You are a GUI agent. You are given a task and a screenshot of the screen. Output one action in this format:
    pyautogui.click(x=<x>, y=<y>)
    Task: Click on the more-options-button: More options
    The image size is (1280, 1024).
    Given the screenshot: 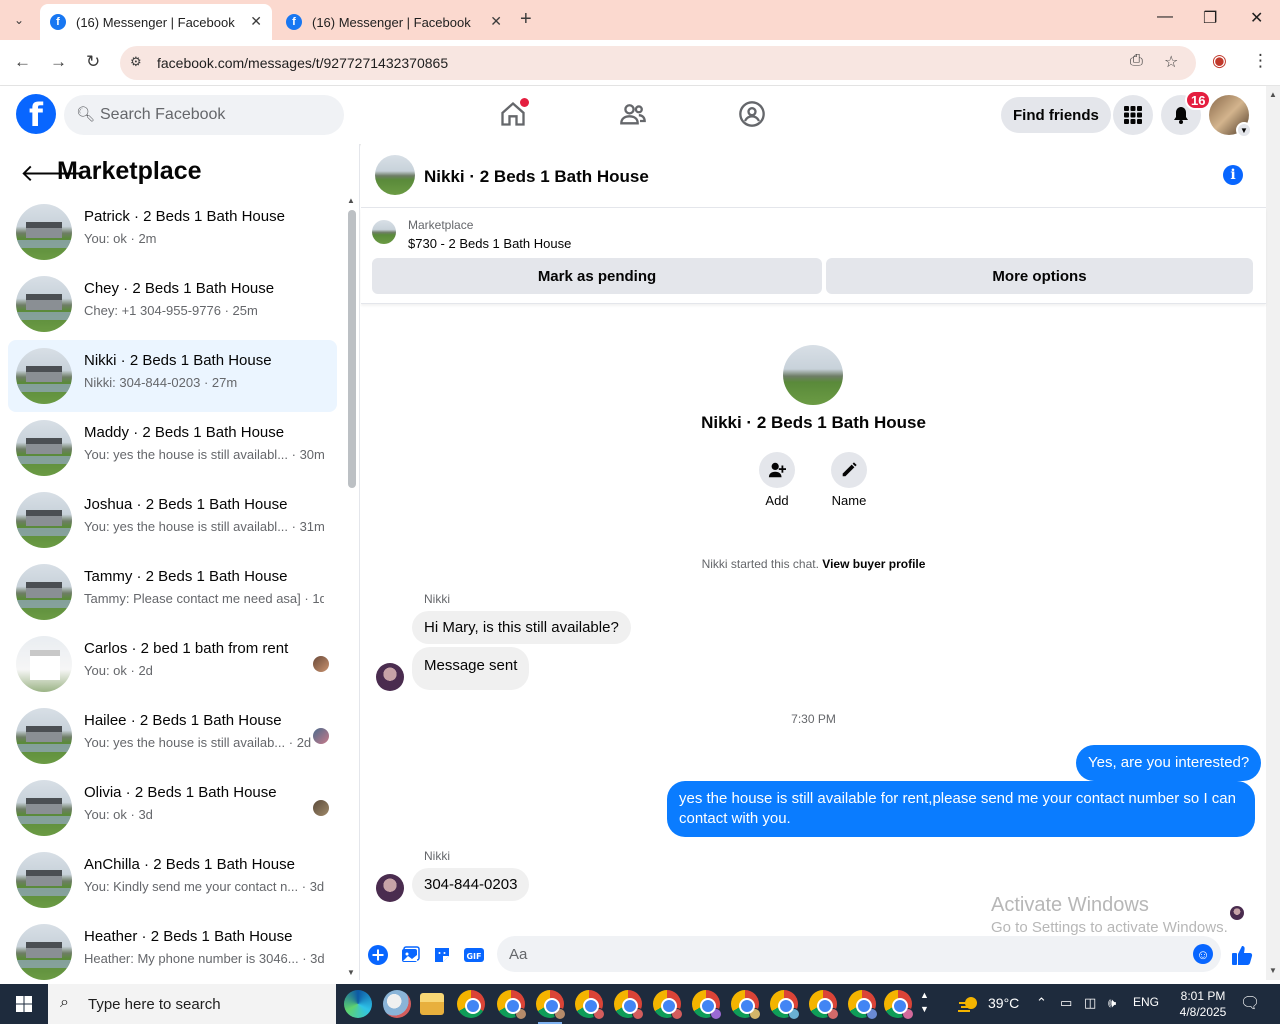 What is the action you would take?
    pyautogui.click(x=1039, y=276)
    